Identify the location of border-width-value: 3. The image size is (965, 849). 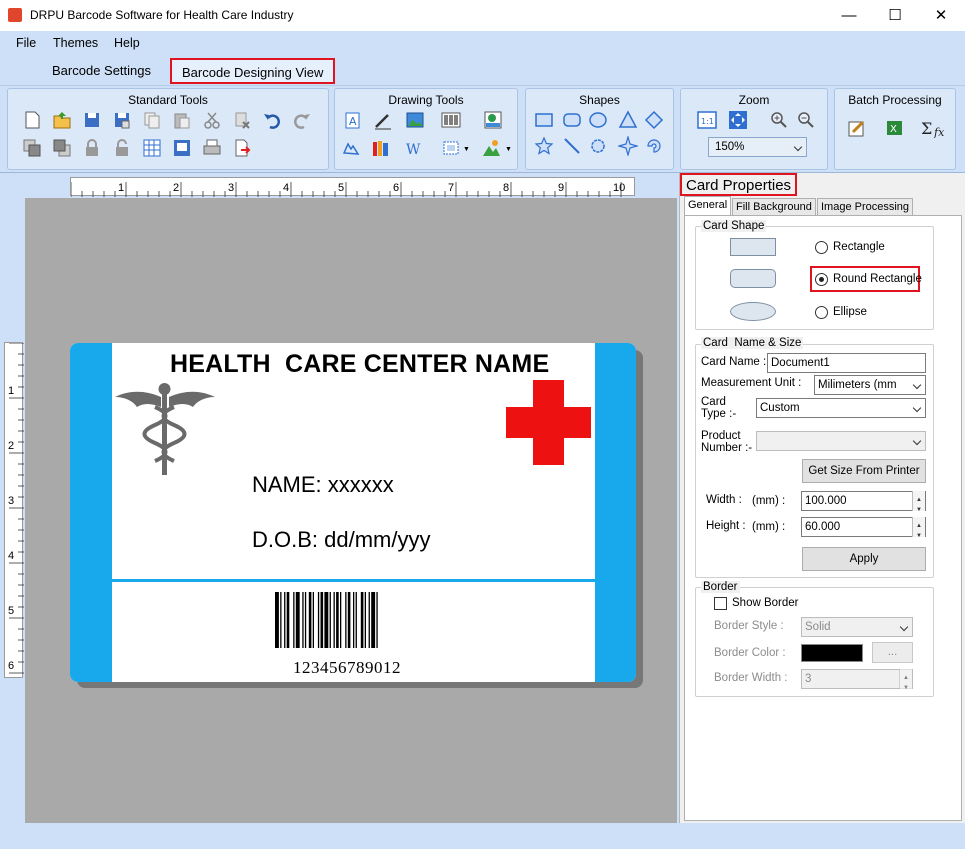
(808, 679).